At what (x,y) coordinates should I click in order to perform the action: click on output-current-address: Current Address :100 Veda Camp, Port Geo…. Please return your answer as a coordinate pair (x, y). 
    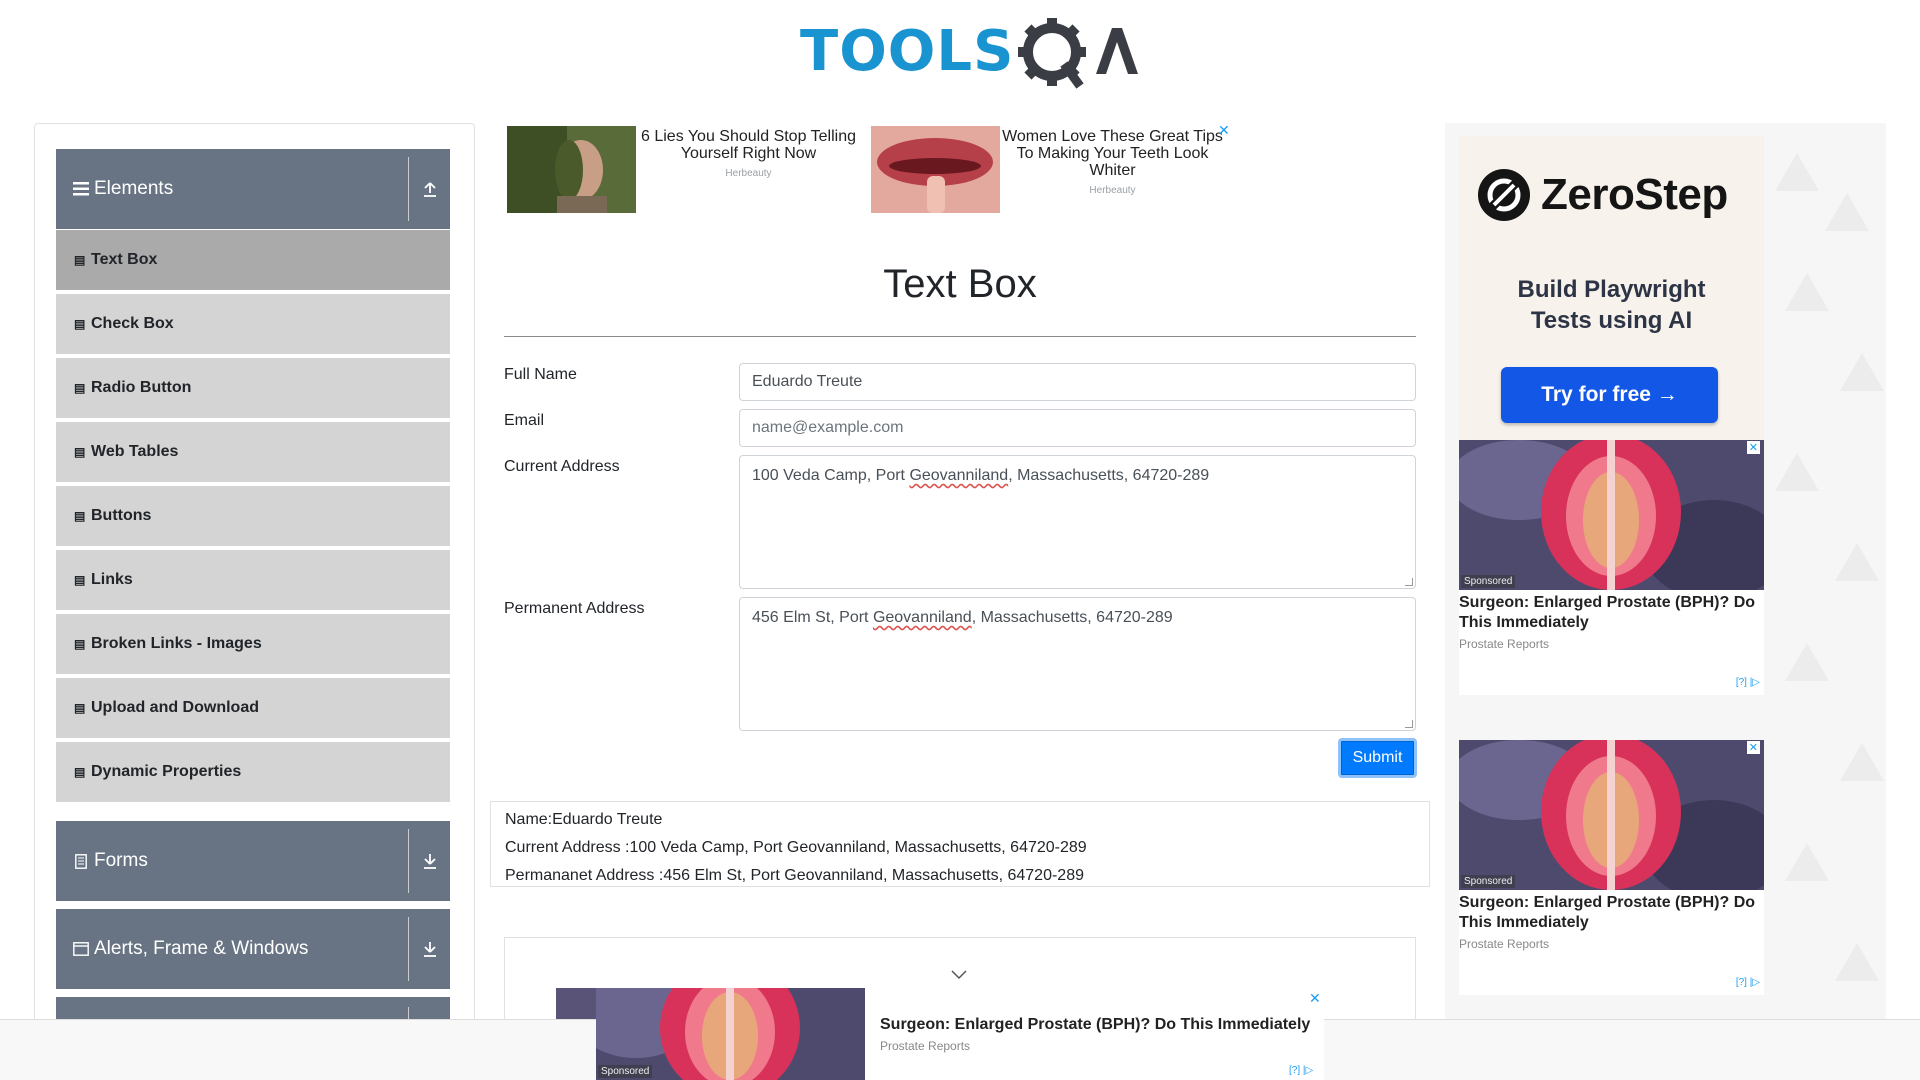
    Looking at the image, I should click on (796, 847).